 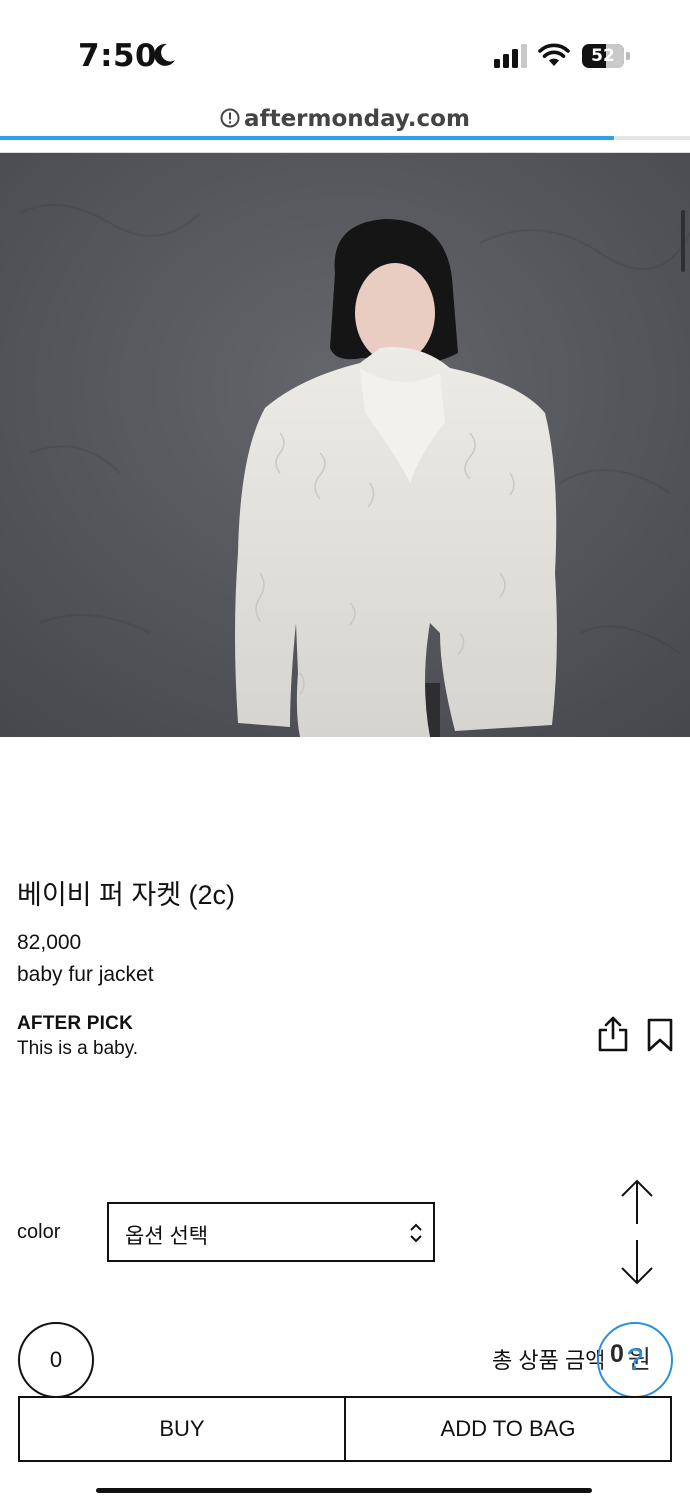 What do you see at coordinates (126, 895) in the screenshot?
I see `product-title: 베이비 퍼 자켓 (2c)` at bounding box center [126, 895].